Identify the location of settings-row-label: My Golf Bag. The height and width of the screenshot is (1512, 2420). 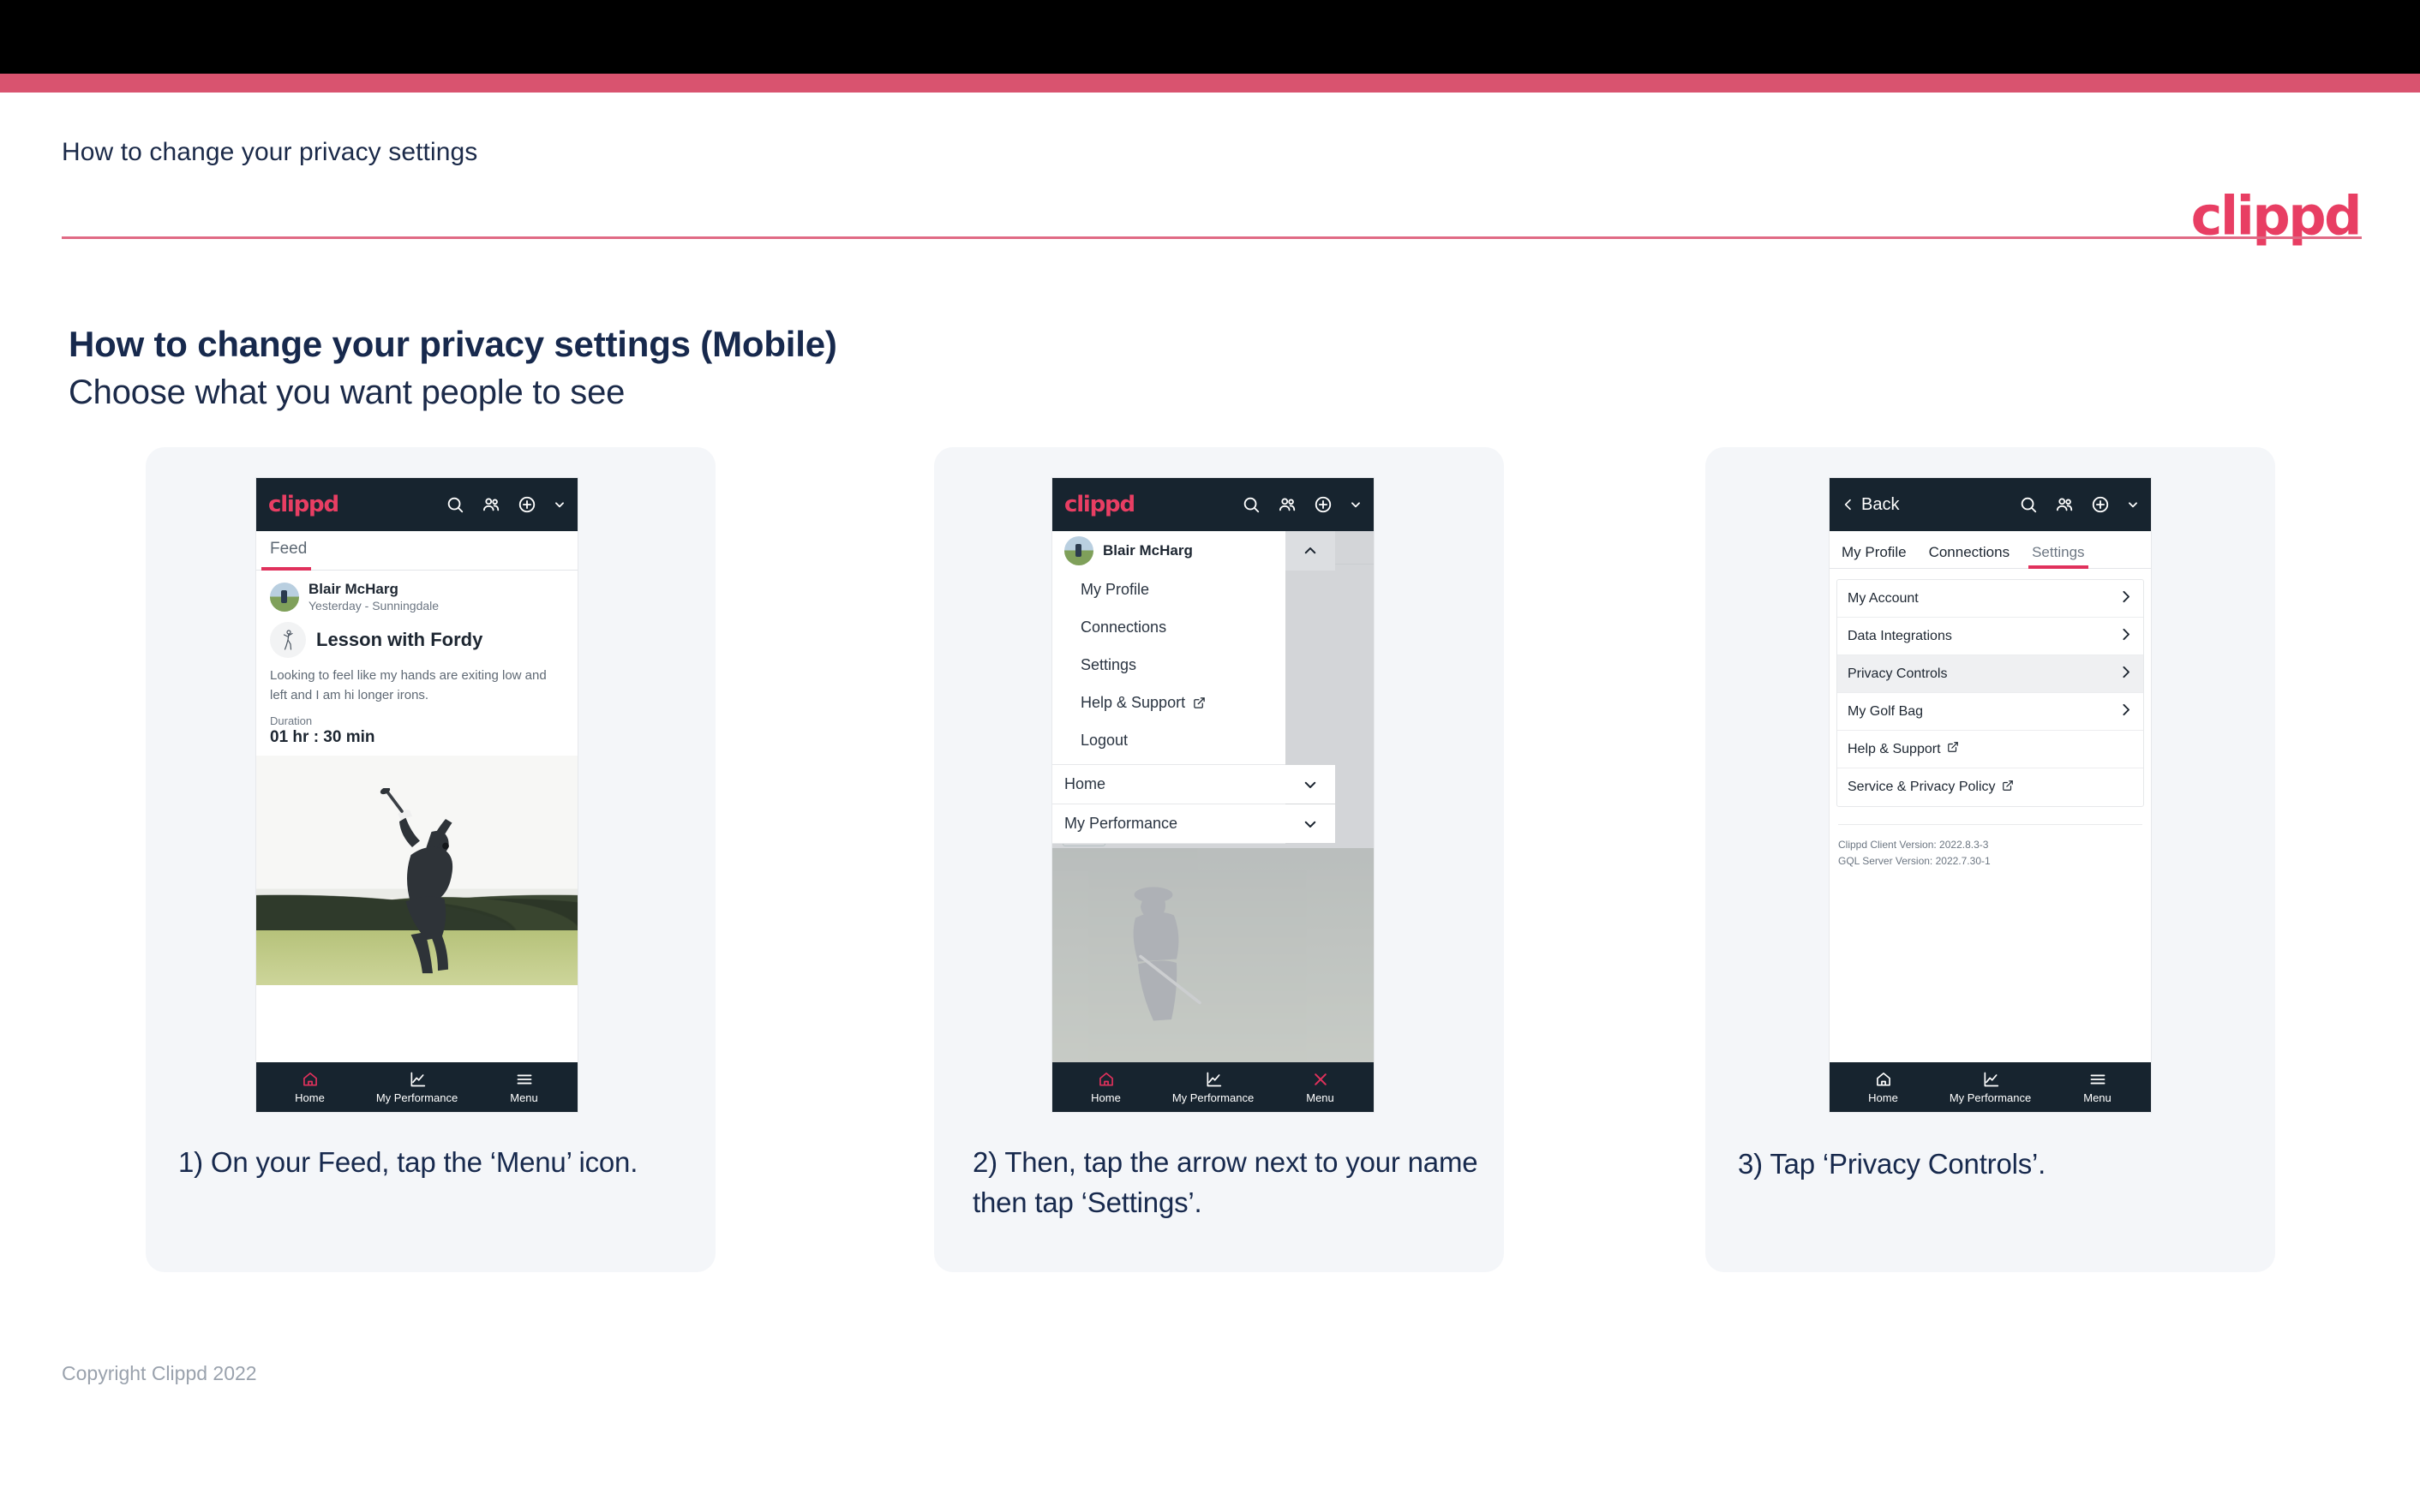
(1886, 711).